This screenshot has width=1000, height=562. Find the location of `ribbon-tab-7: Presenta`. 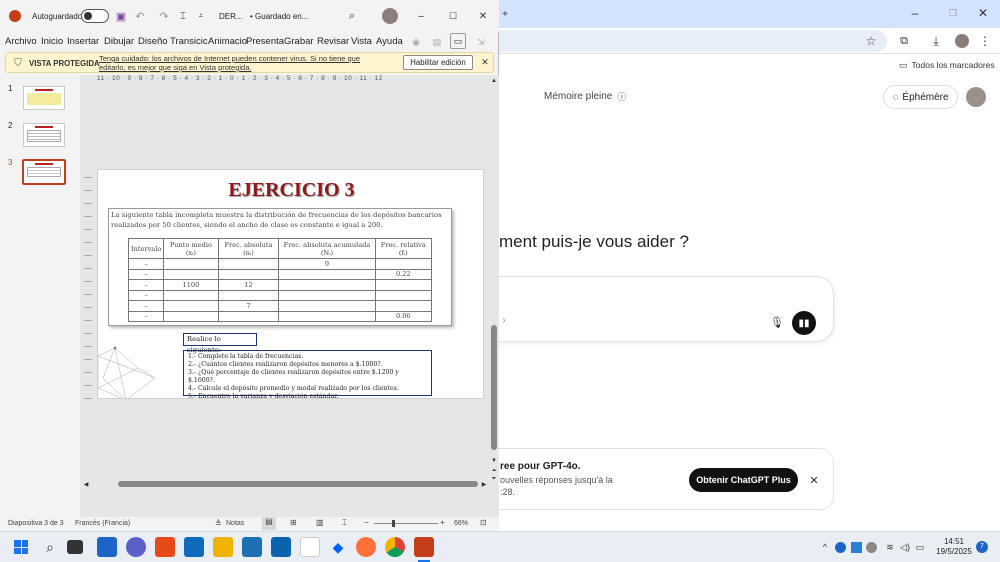

ribbon-tab-7: Presenta is located at coordinates (265, 42).